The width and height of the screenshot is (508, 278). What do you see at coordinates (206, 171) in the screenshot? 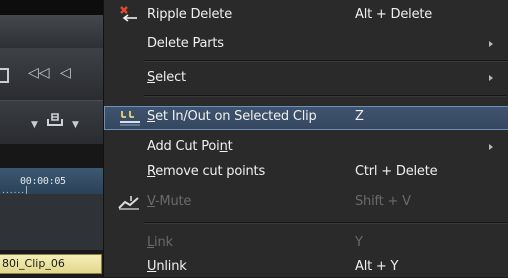
I see `menu-item-label: Remove cut points` at bounding box center [206, 171].